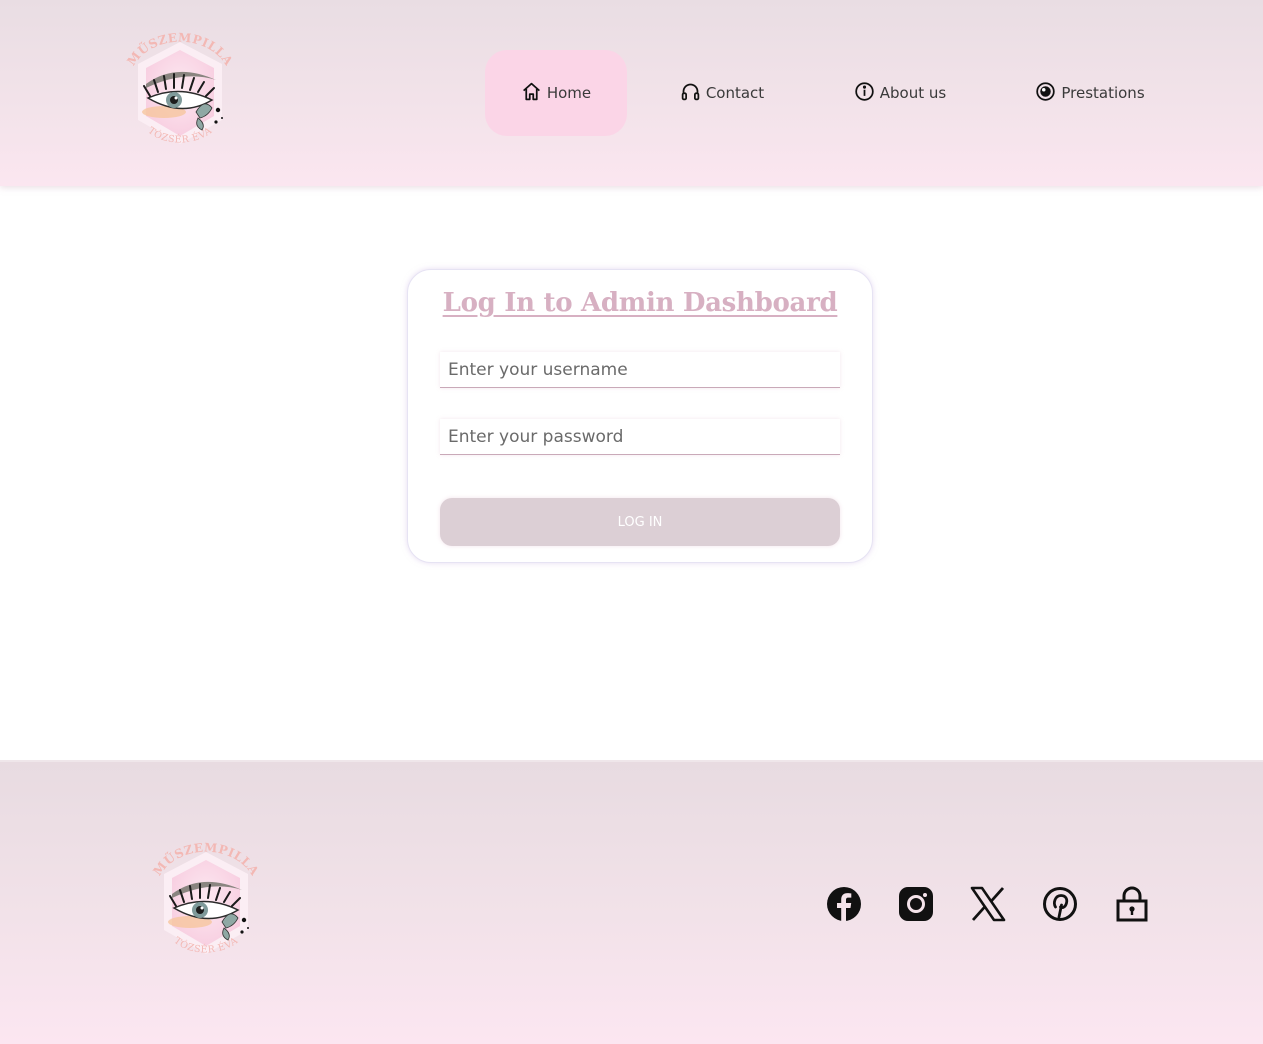  I want to click on lock-icon, so click(1132, 904).